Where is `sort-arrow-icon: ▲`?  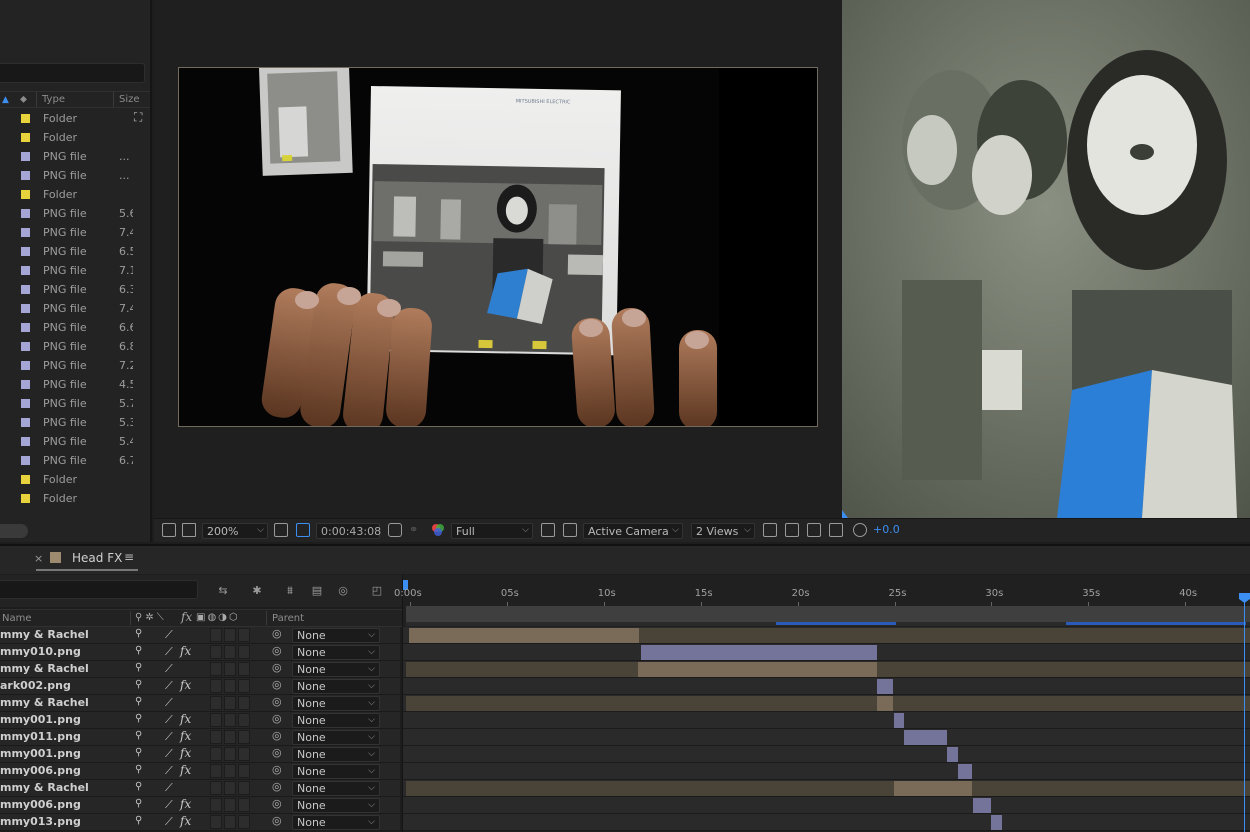
sort-arrow-icon: ▲ is located at coordinates (5, 100).